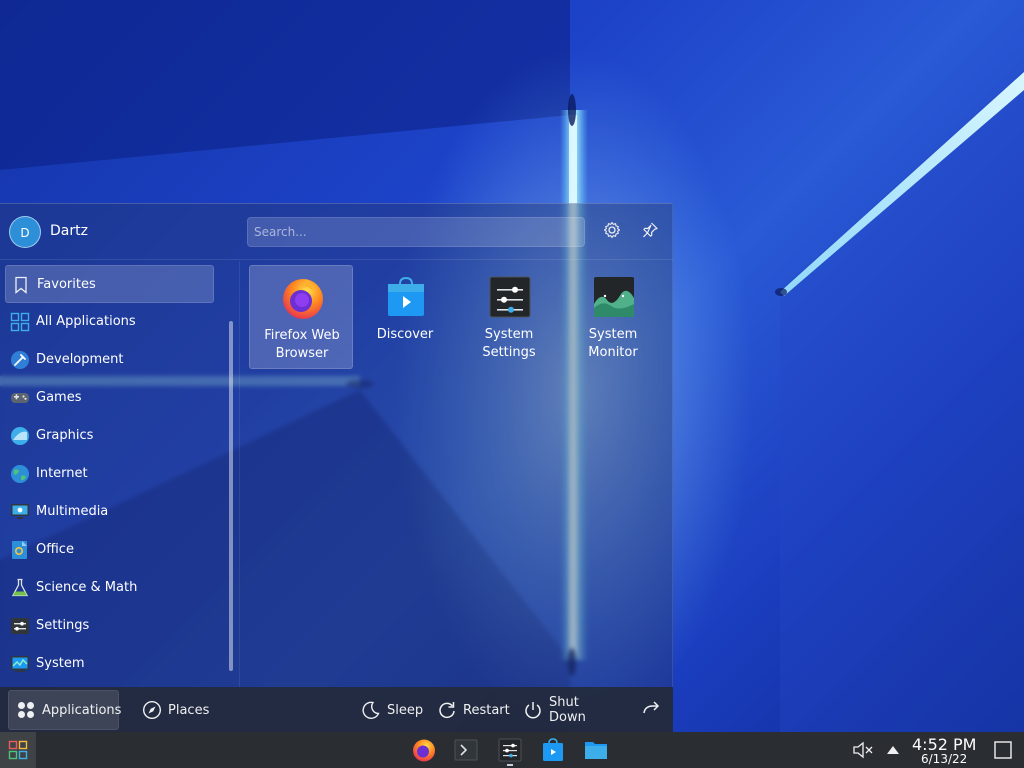  What do you see at coordinates (416, 232) in the screenshot?
I see `search-input` at bounding box center [416, 232].